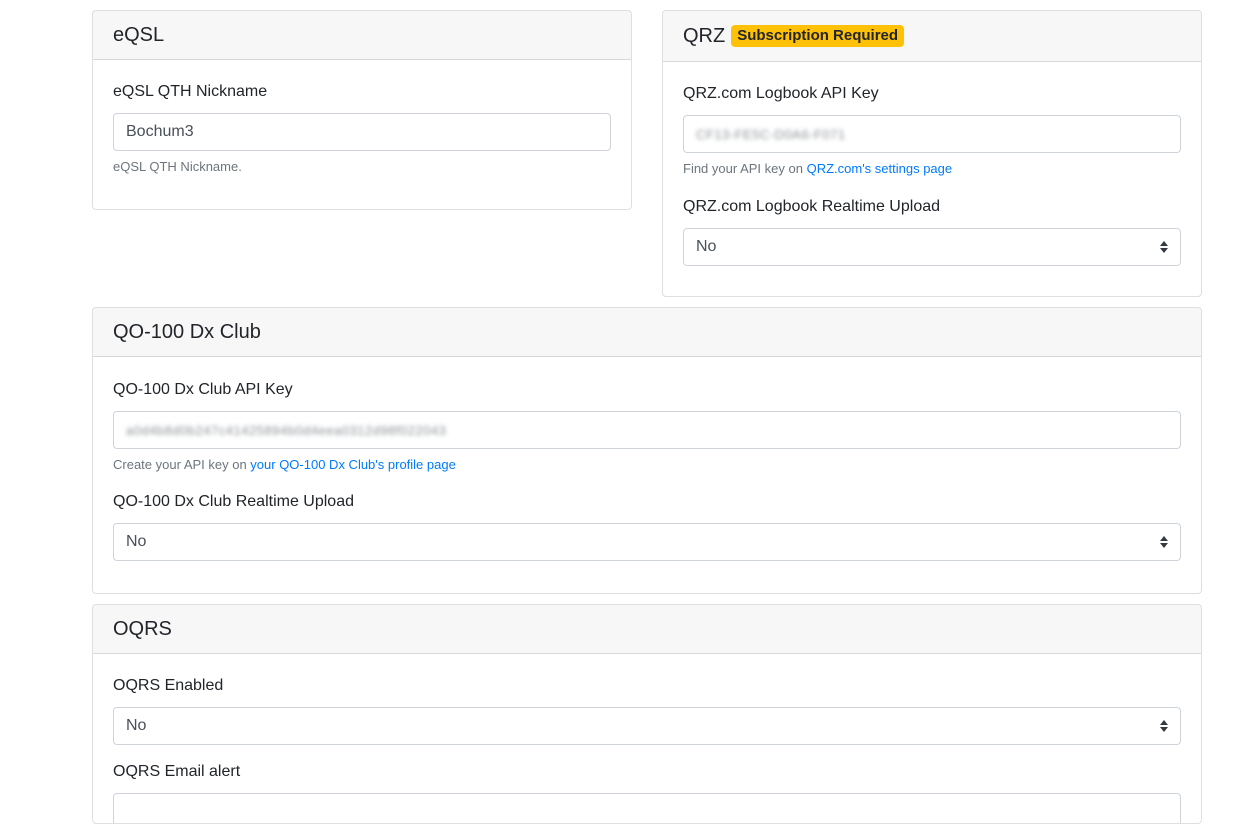 The image size is (1253, 824). I want to click on qrz-settings-link: QRZ.com's settings page, so click(880, 168).